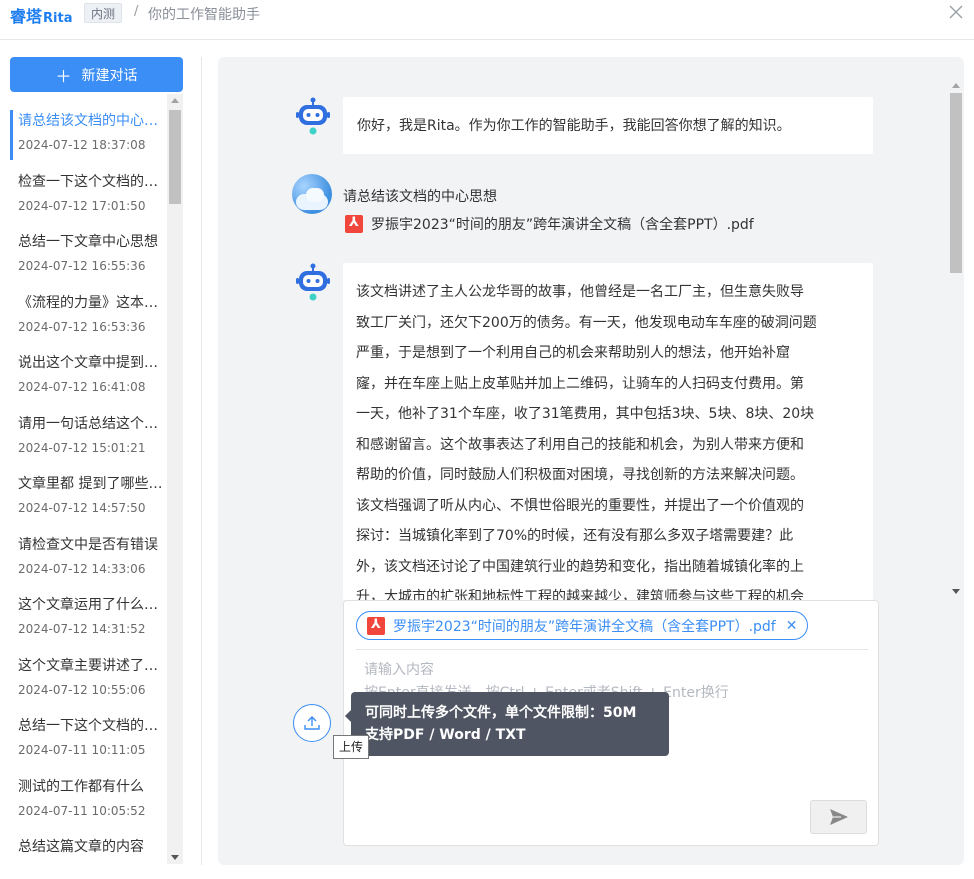 The image size is (974, 879). I want to click on sidebar-scrollbar, so click(175, 479).